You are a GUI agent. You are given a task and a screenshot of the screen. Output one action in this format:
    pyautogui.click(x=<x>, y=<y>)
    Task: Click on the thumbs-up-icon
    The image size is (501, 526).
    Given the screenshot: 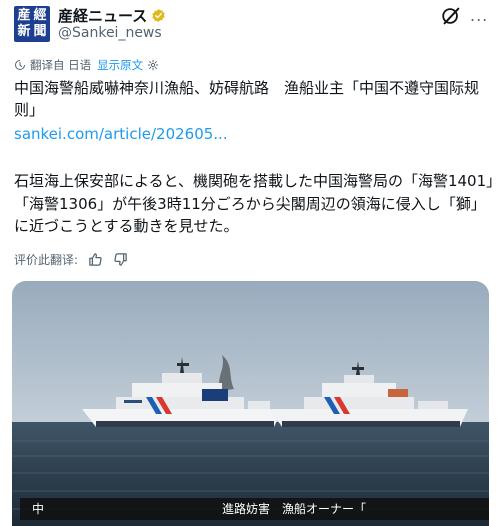 What is the action you would take?
    pyautogui.click(x=95, y=259)
    